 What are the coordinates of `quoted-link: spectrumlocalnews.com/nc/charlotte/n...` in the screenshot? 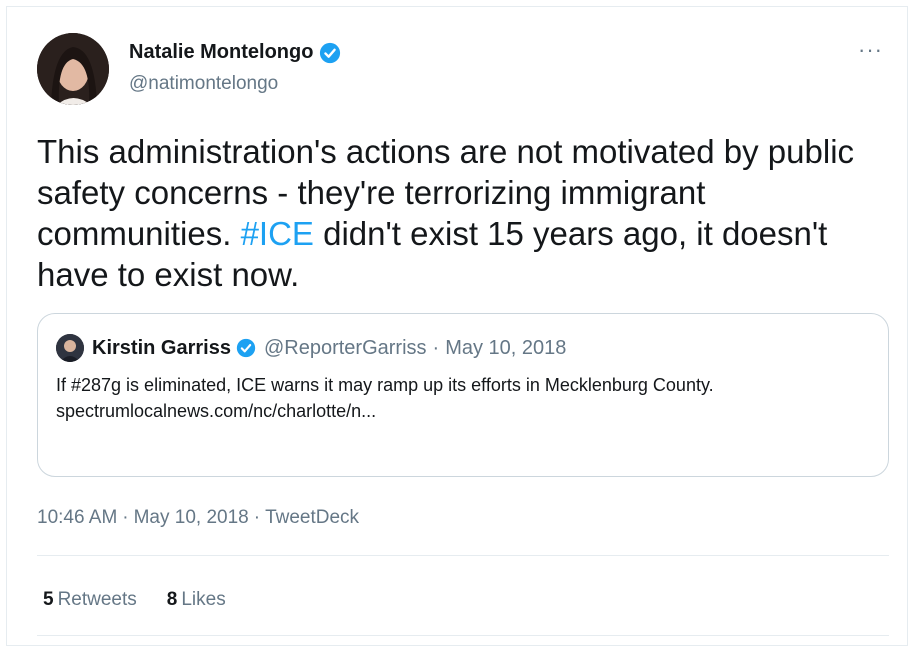 It's located at (456, 411).